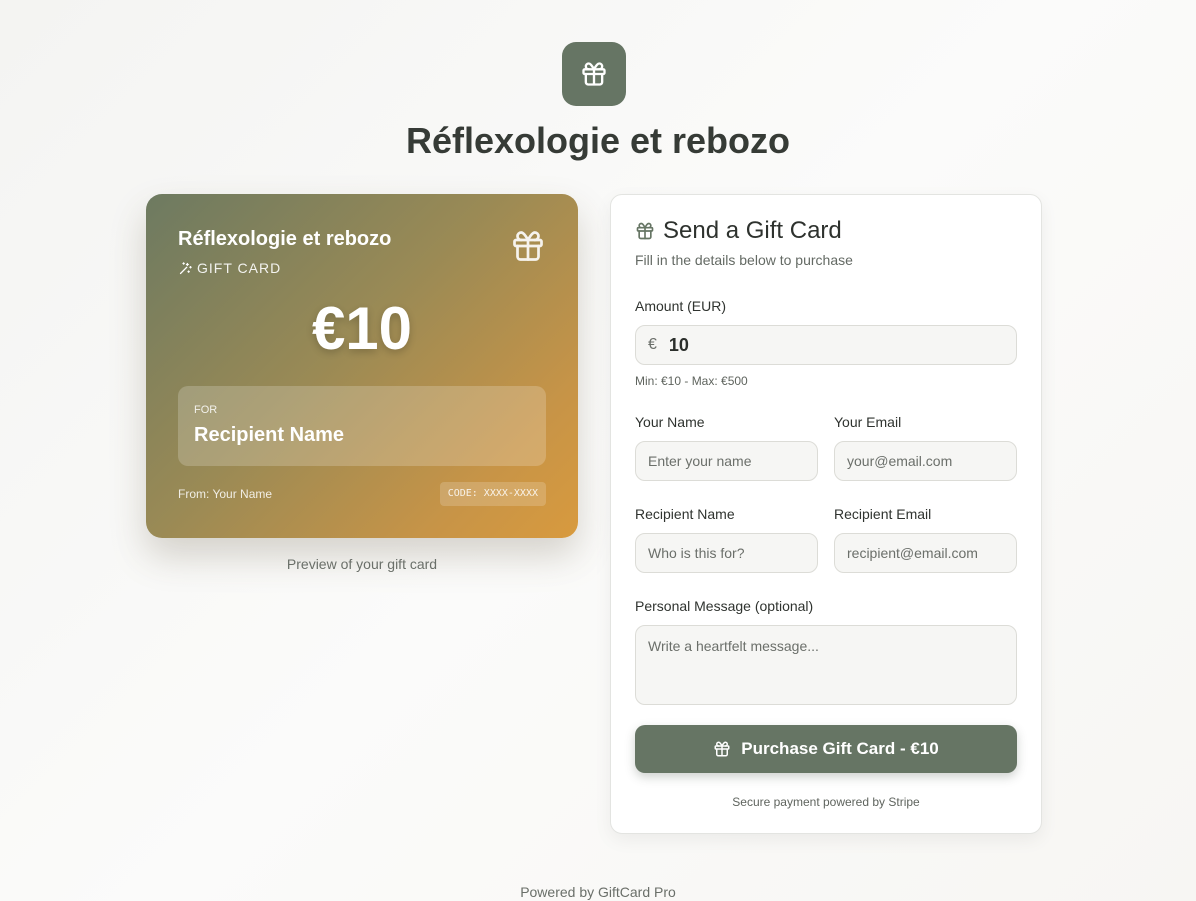 This screenshot has width=1196, height=901. I want to click on preview-caption: Preview of your gift card, so click(362, 564).